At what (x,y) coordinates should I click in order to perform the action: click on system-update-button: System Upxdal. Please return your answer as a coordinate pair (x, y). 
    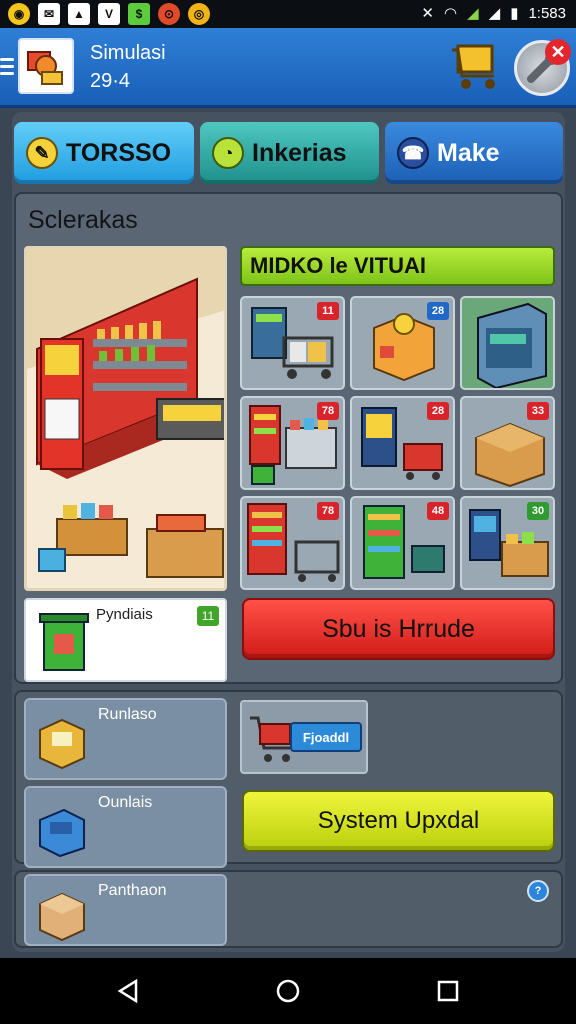
    Looking at the image, I should click on (398, 821).